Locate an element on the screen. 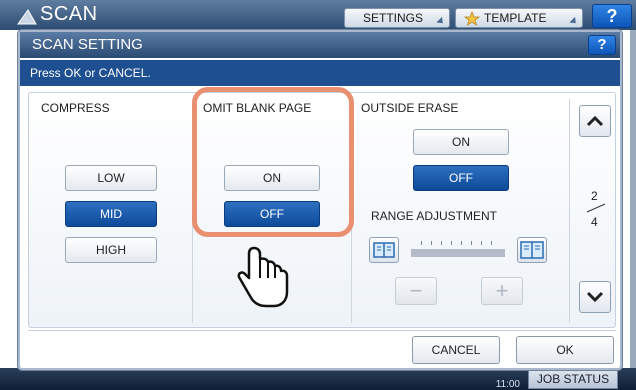 The image size is (636, 390). outside-erase-on-button: ON is located at coordinates (461, 142).